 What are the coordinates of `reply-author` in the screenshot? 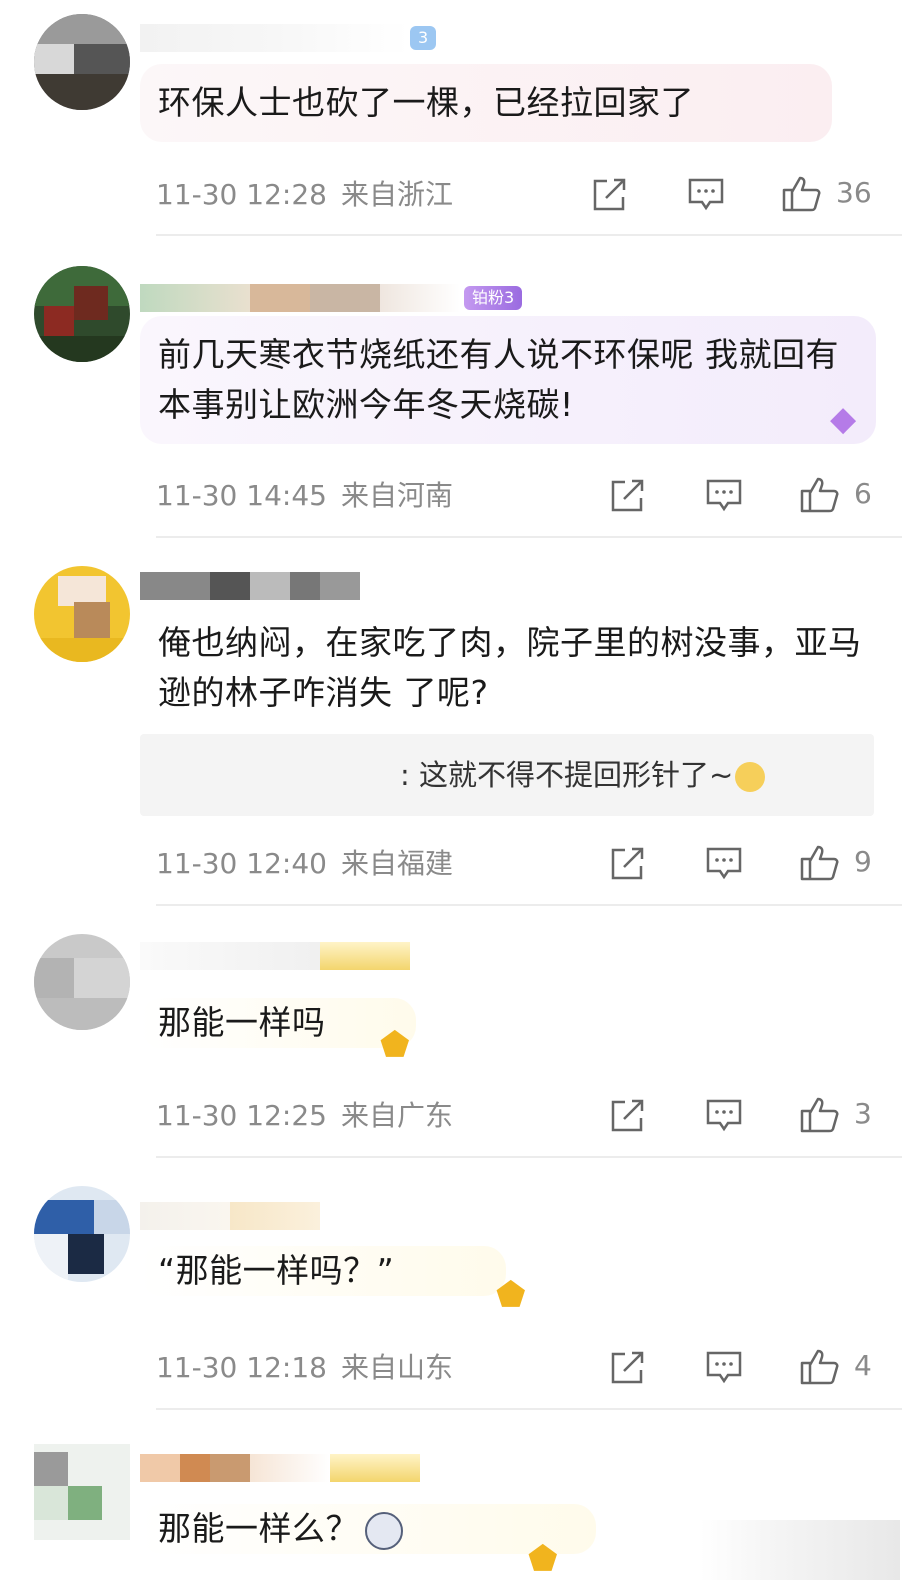 It's located at (285, 775).